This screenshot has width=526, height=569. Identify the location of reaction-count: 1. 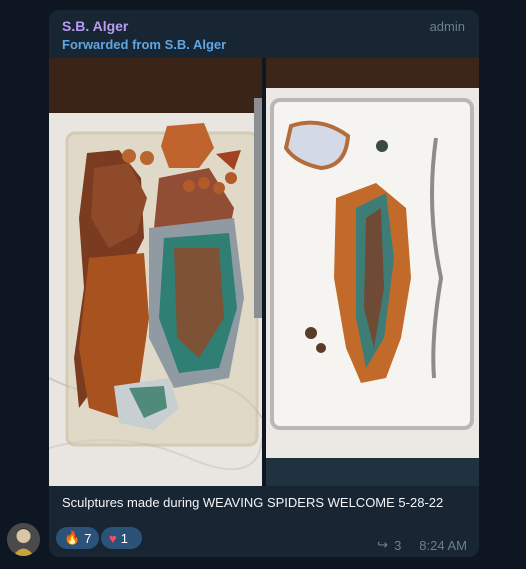
(124, 538).